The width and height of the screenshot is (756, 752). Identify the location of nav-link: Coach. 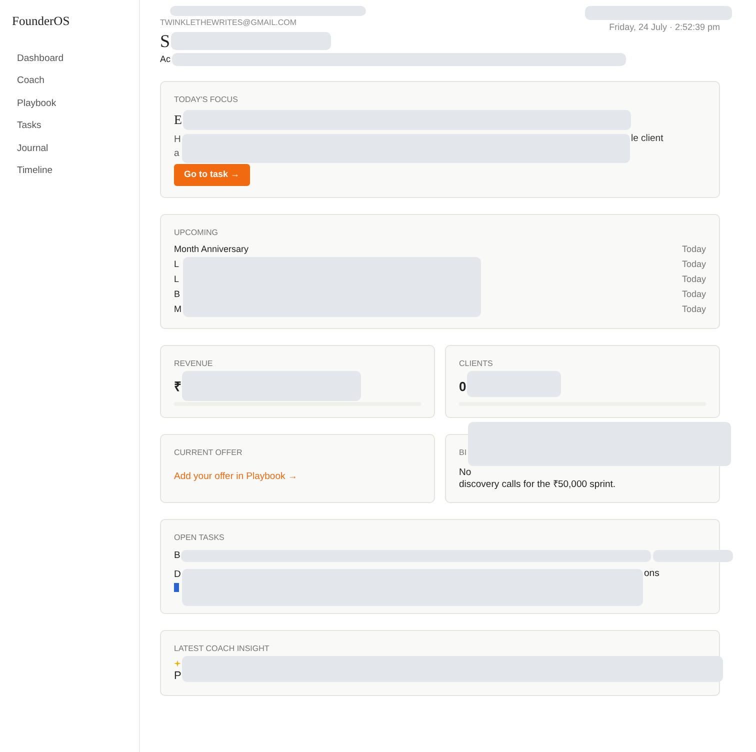
(69, 81).